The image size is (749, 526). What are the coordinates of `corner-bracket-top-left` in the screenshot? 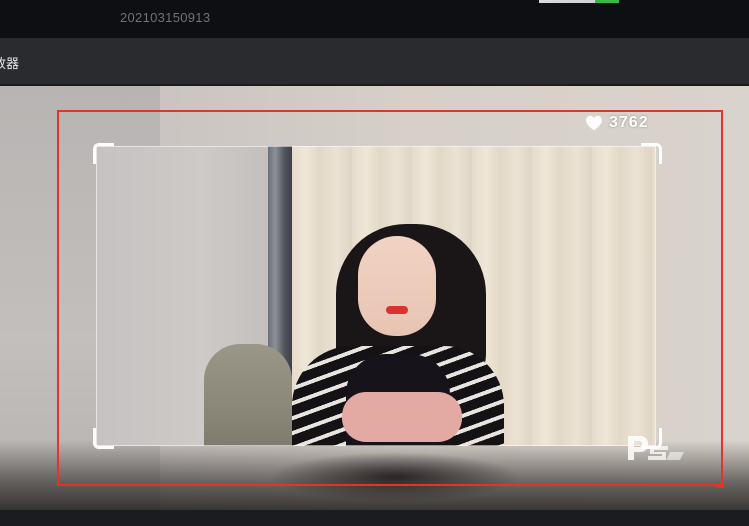 It's located at (103, 153).